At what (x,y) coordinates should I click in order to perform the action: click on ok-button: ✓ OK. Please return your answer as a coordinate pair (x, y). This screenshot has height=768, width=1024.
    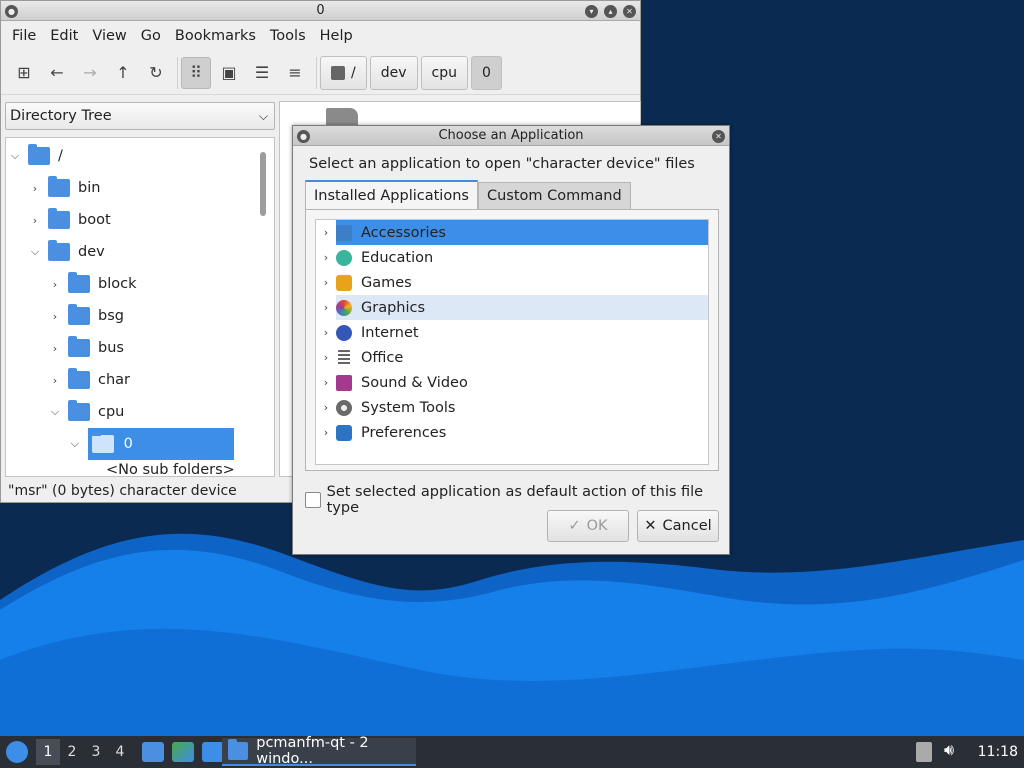
    Looking at the image, I should click on (588, 526).